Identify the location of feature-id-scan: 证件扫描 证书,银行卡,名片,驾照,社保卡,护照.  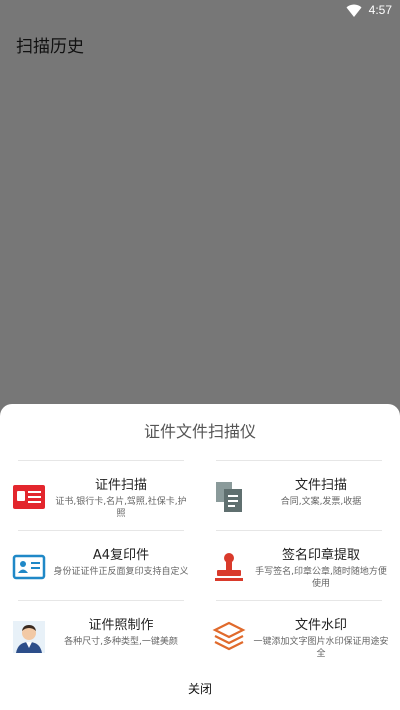
(100, 497).